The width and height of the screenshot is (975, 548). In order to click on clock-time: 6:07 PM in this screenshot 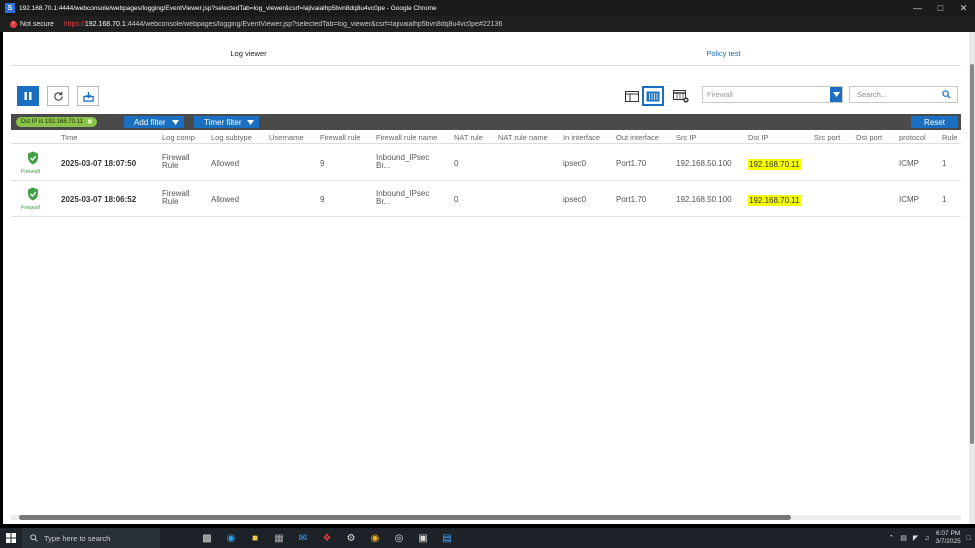, I will do `click(948, 533)`.